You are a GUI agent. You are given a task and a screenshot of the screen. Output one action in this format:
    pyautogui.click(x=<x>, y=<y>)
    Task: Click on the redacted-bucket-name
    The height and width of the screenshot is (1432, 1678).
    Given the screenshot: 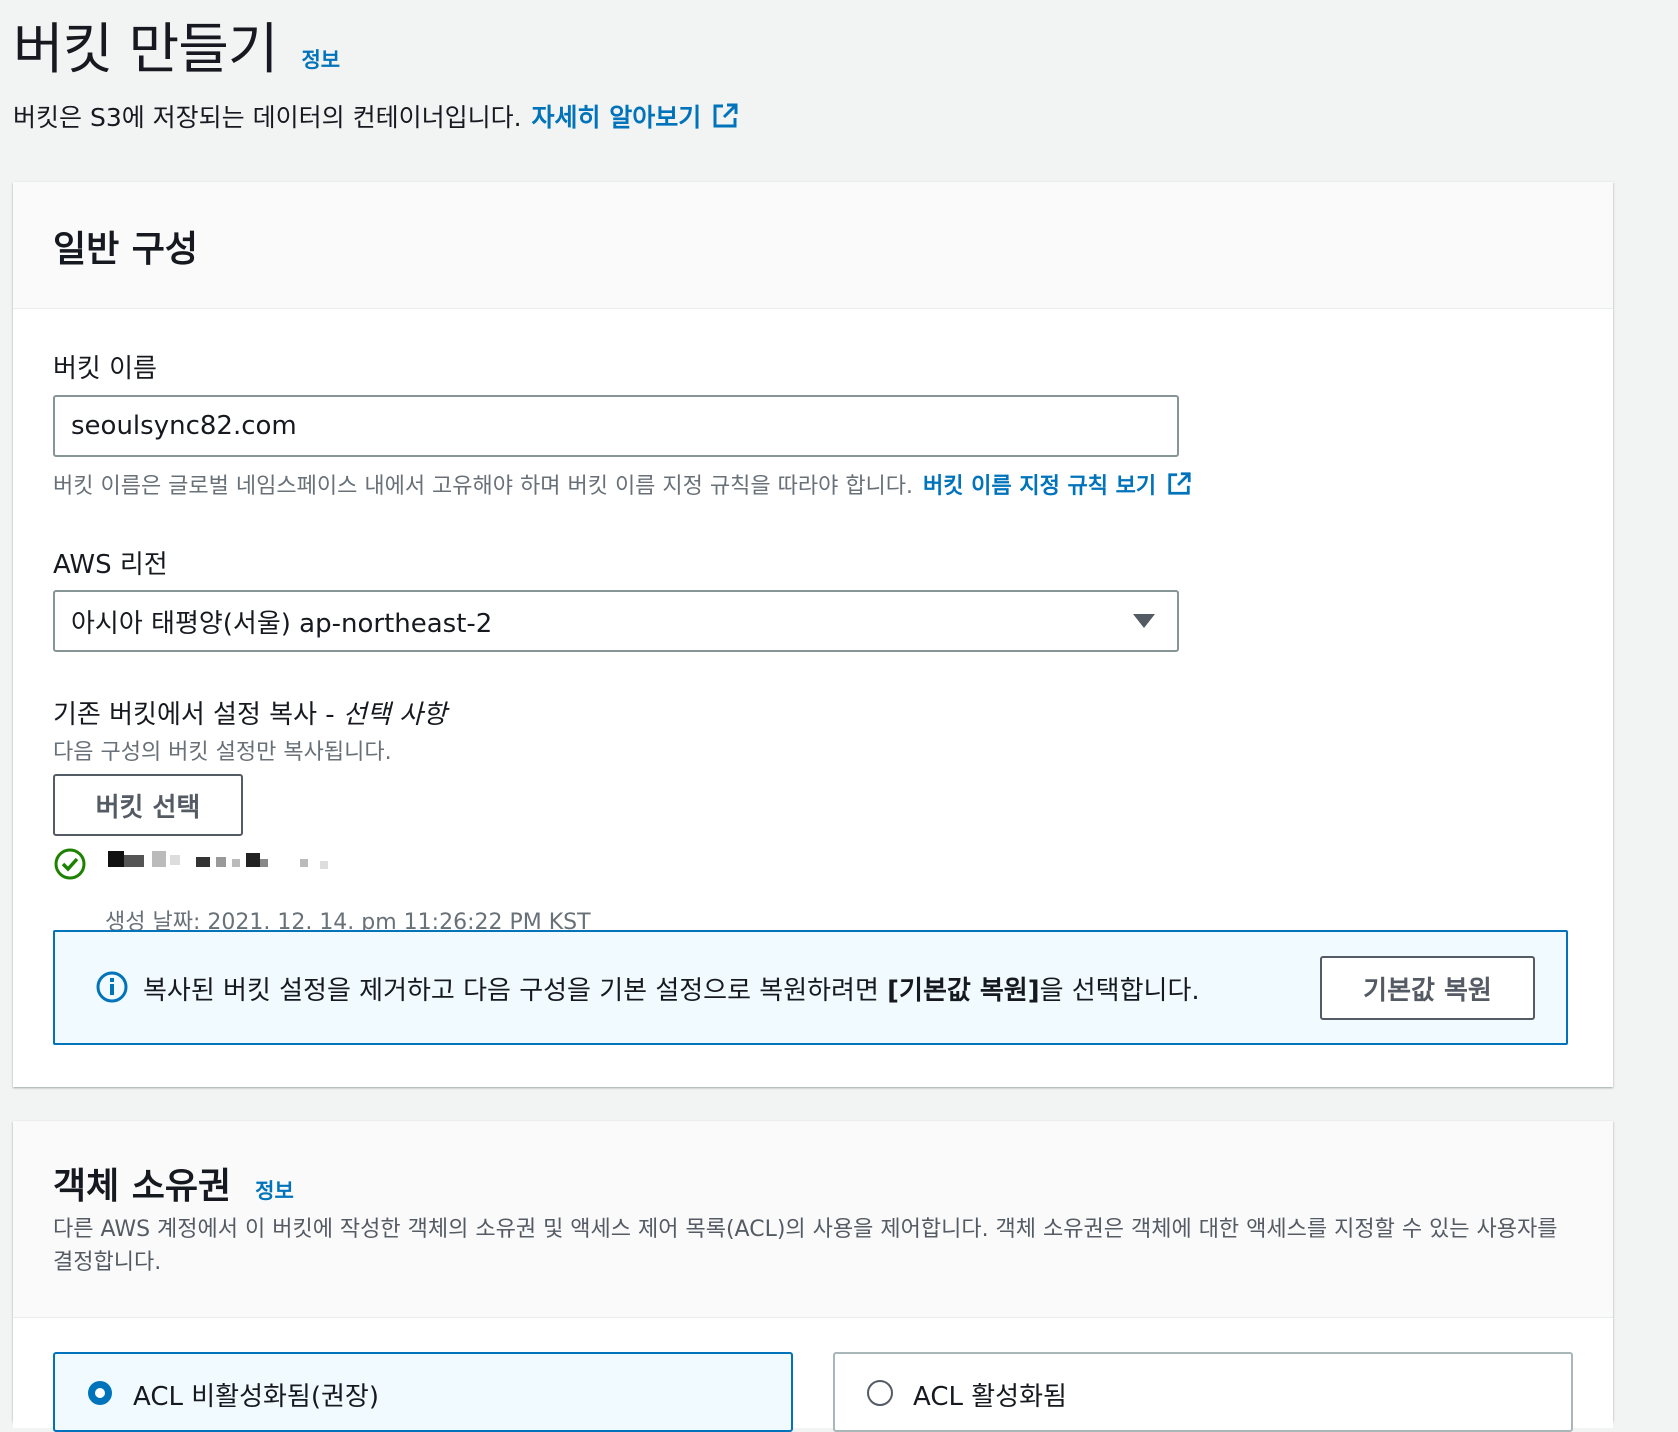 What is the action you would take?
    pyautogui.click(x=223, y=861)
    